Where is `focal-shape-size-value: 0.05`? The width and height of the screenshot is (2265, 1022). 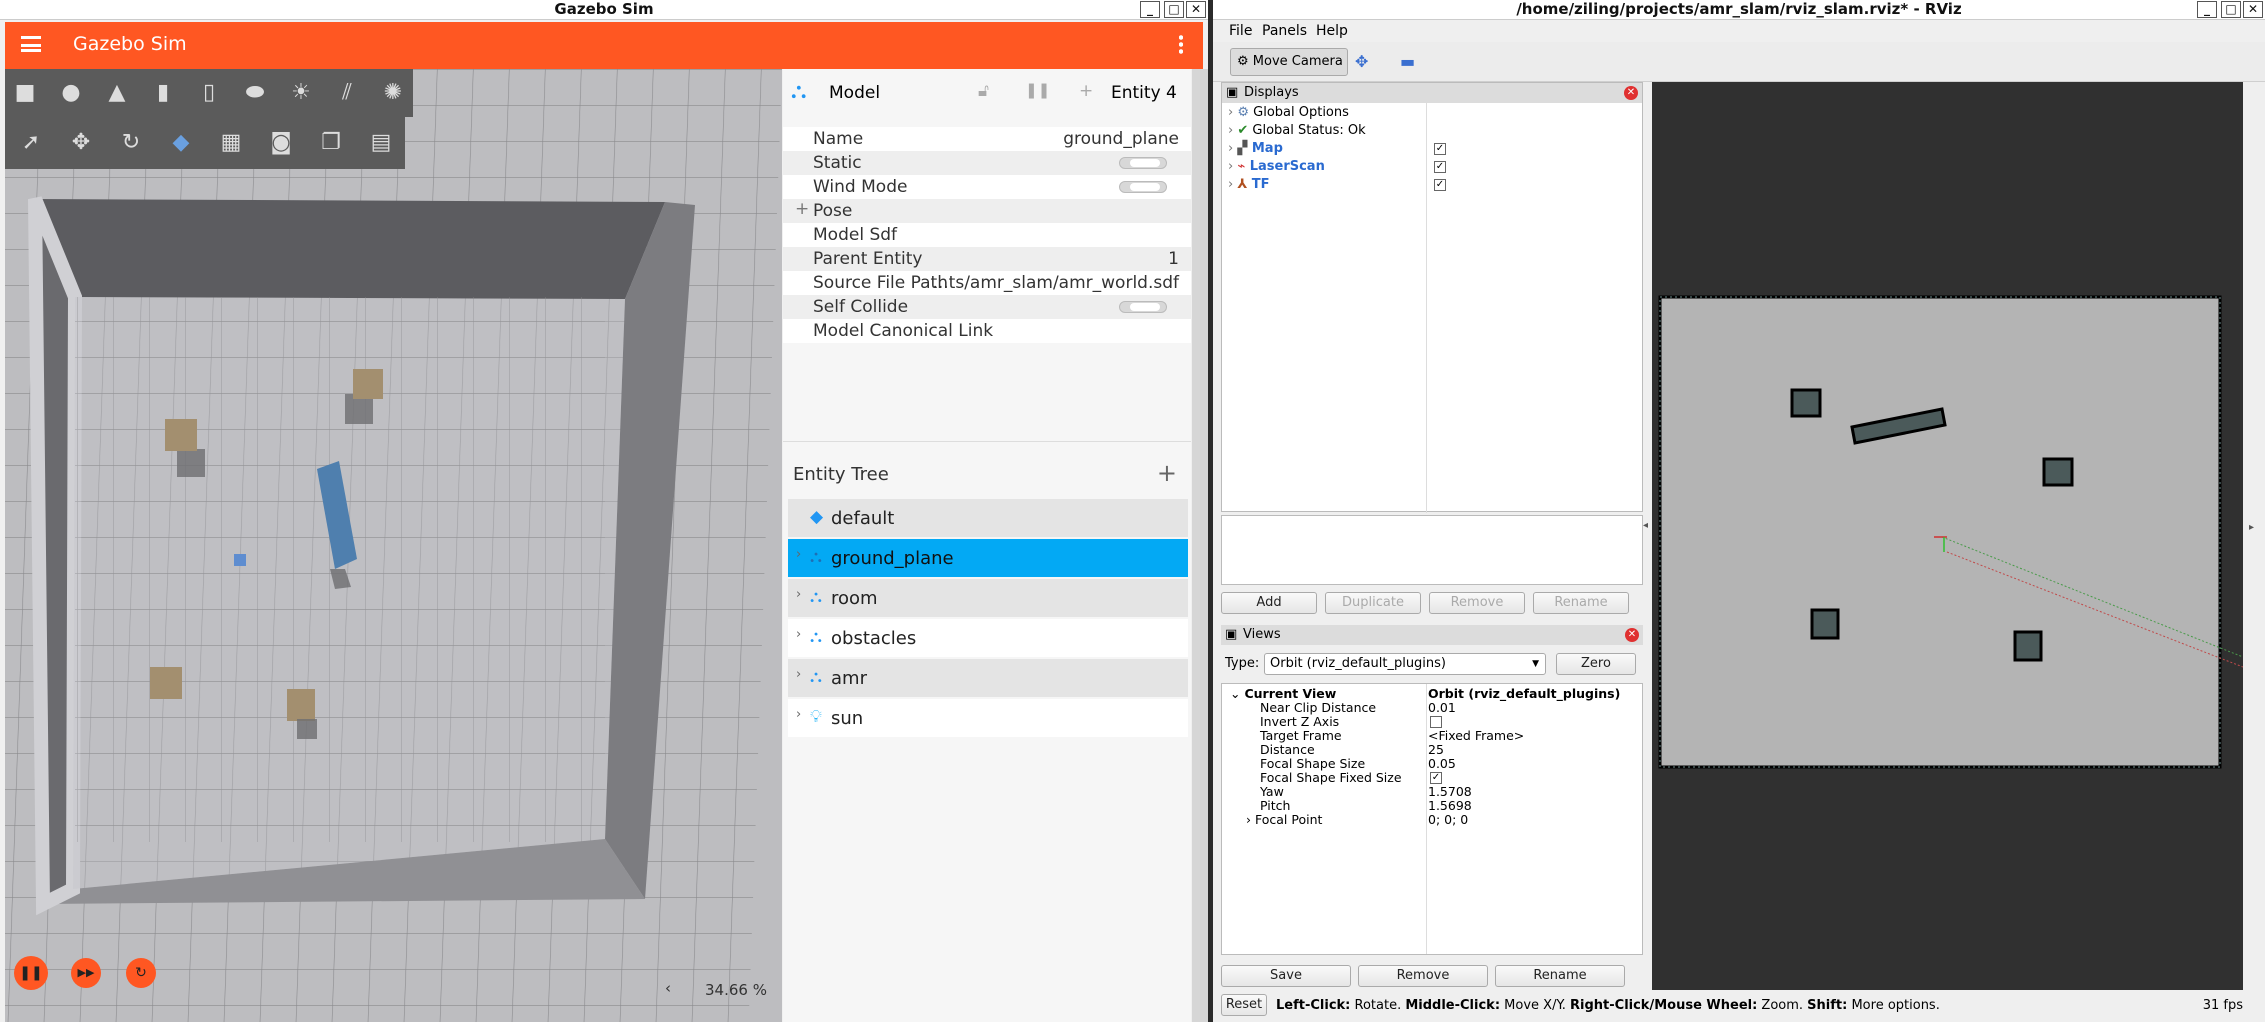
focal-shape-size-value: 0.05 is located at coordinates (1442, 764).